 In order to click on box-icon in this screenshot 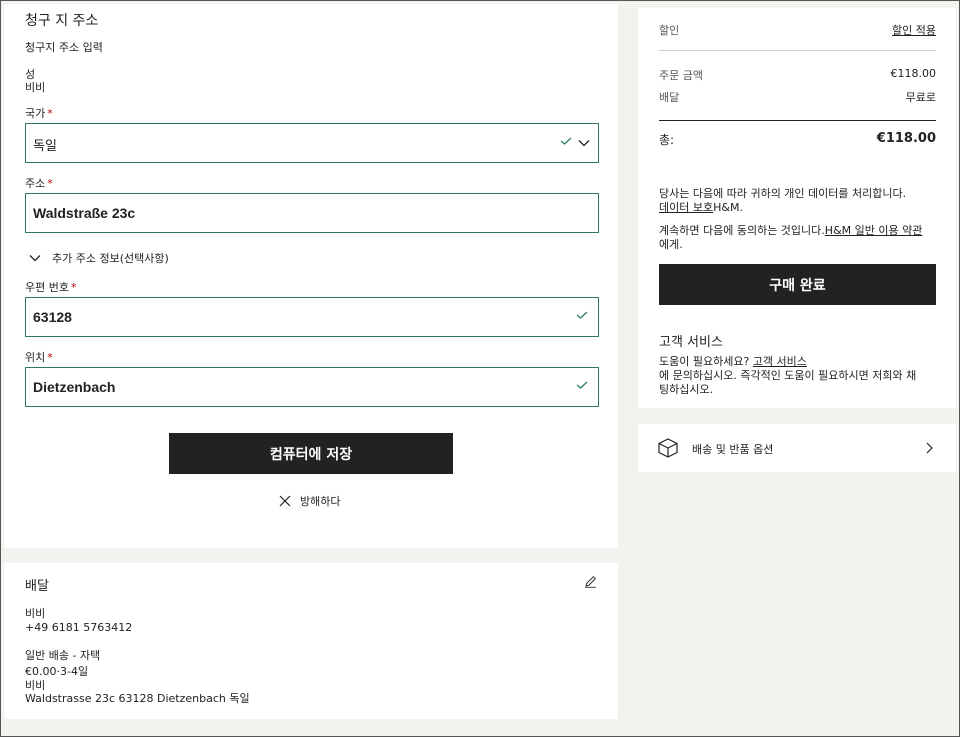, I will do `click(668, 448)`.